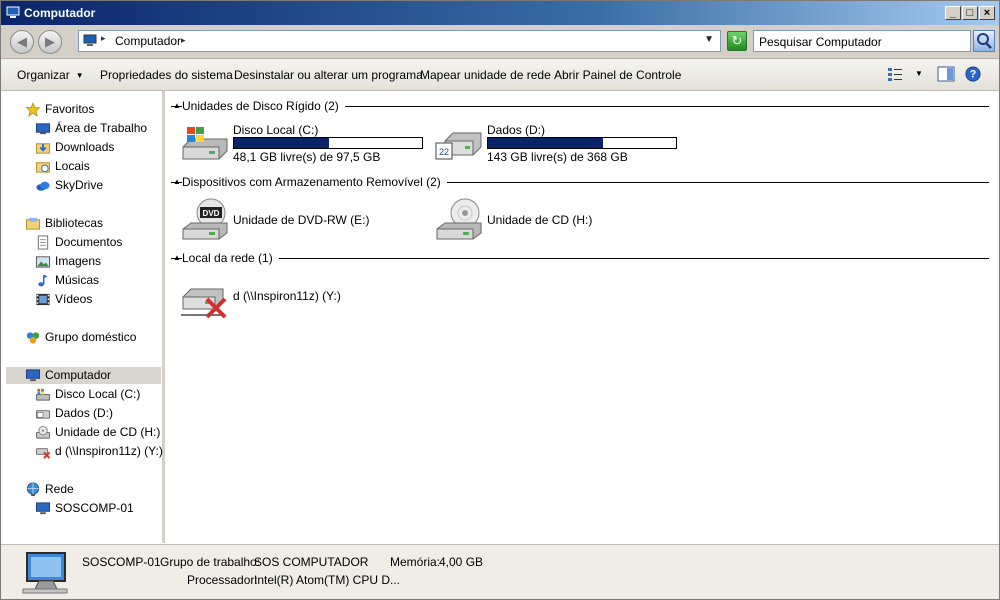  What do you see at coordinates (33, 338) in the screenshot?
I see `homegroup-icon` at bounding box center [33, 338].